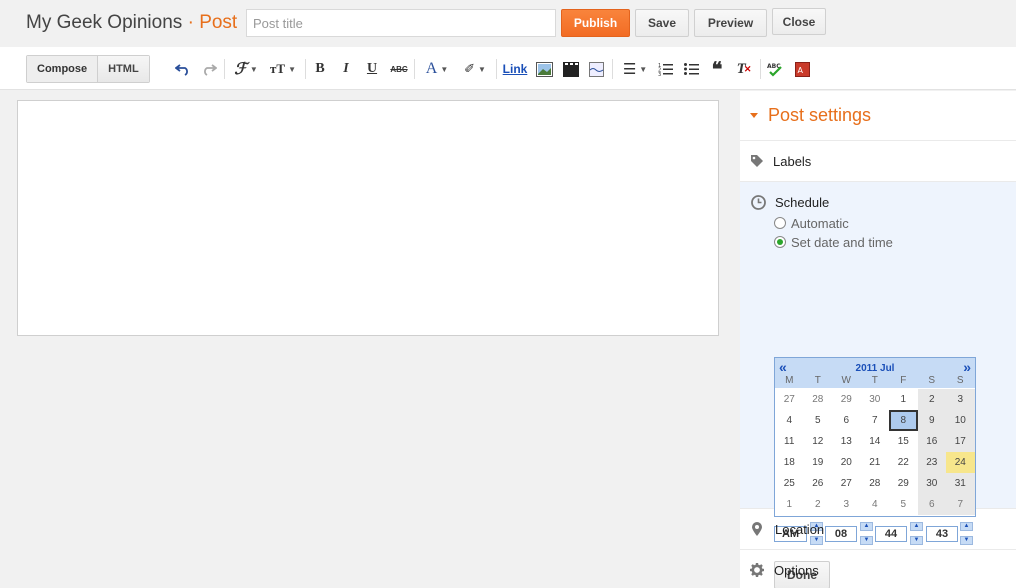 The height and width of the screenshot is (588, 1016). What do you see at coordinates (780, 223) in the screenshot?
I see `automatic-radio` at bounding box center [780, 223].